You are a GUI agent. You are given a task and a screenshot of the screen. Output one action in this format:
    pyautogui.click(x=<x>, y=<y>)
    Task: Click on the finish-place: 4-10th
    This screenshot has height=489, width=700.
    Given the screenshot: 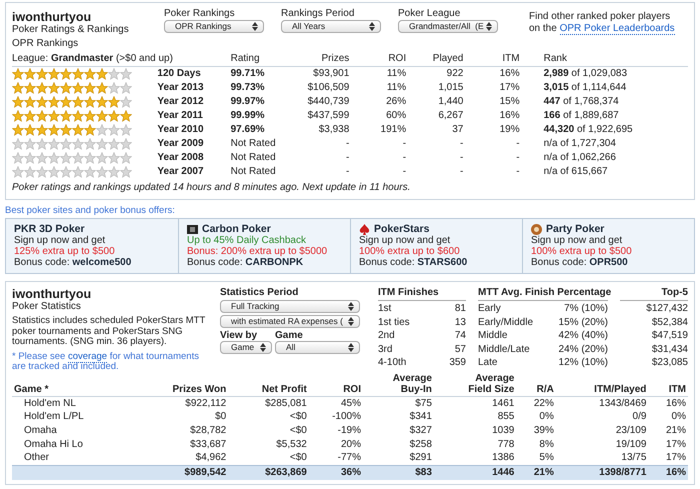 What is the action you would take?
    pyautogui.click(x=392, y=363)
    